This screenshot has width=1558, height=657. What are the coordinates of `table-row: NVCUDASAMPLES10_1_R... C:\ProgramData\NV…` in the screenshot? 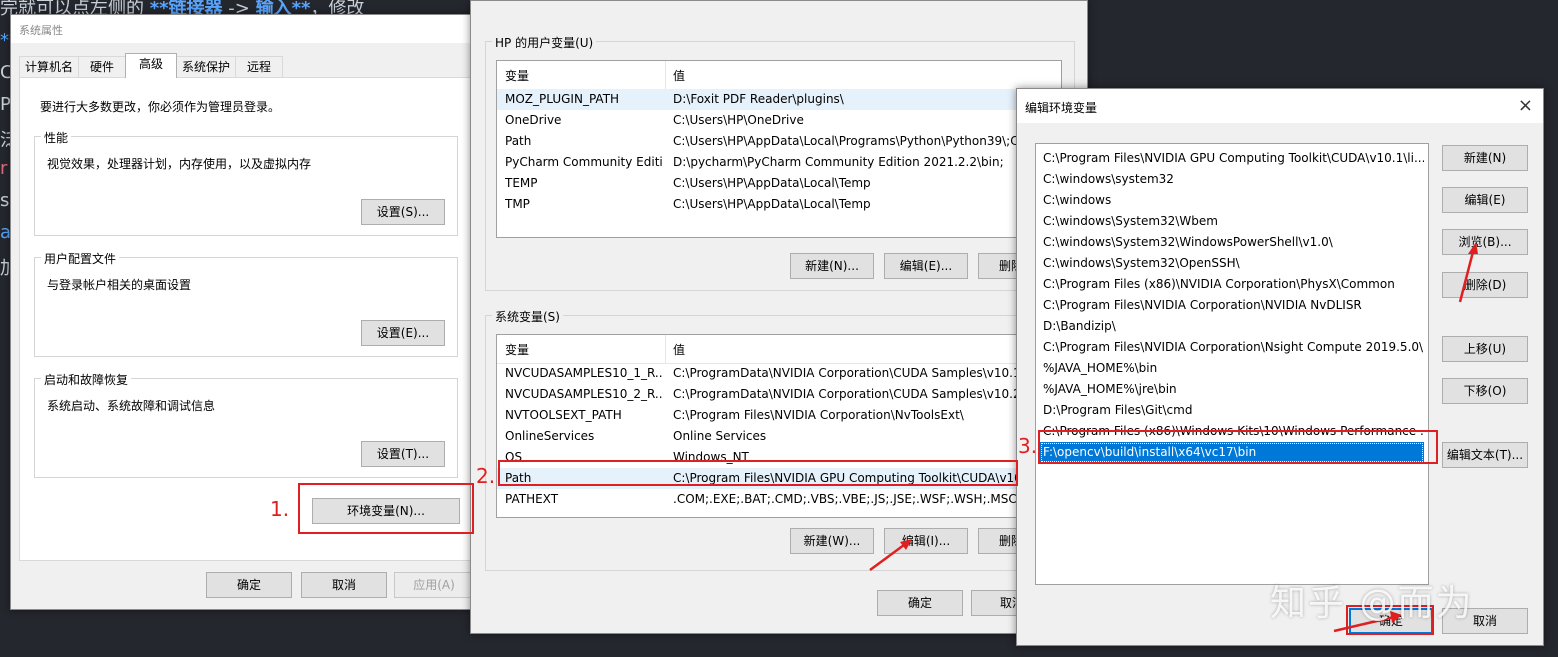 It's located at (779, 373).